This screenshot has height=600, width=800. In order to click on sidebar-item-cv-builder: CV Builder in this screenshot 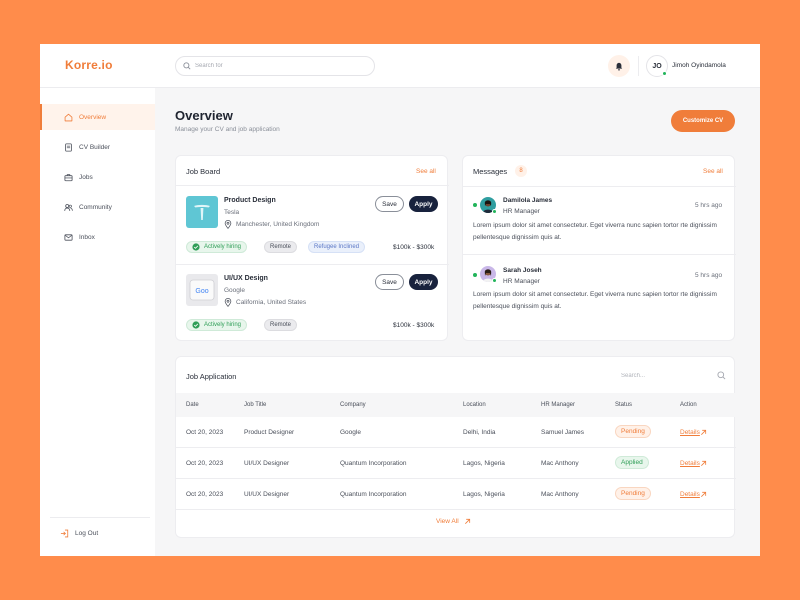, I will do `click(97, 147)`.